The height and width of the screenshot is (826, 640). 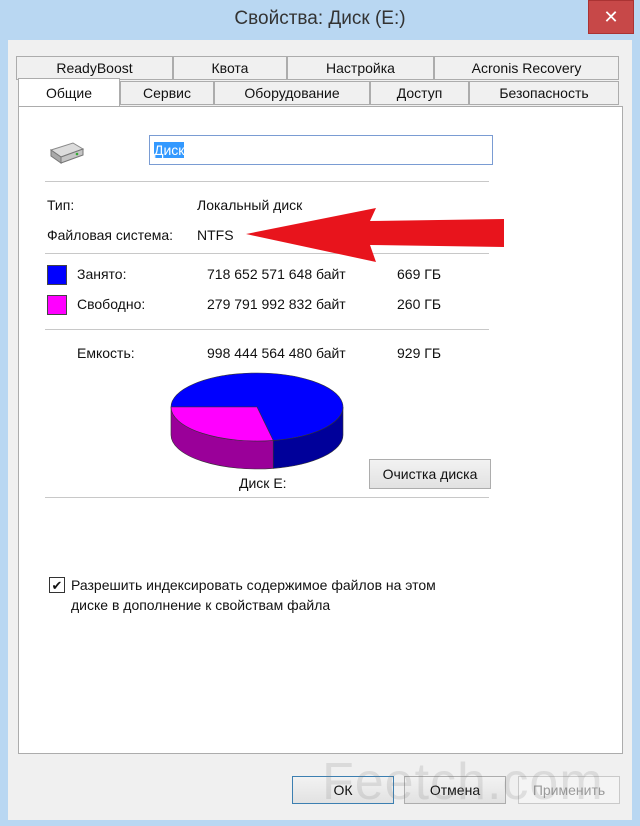 I want to click on tab-label: Общие, so click(x=69, y=92).